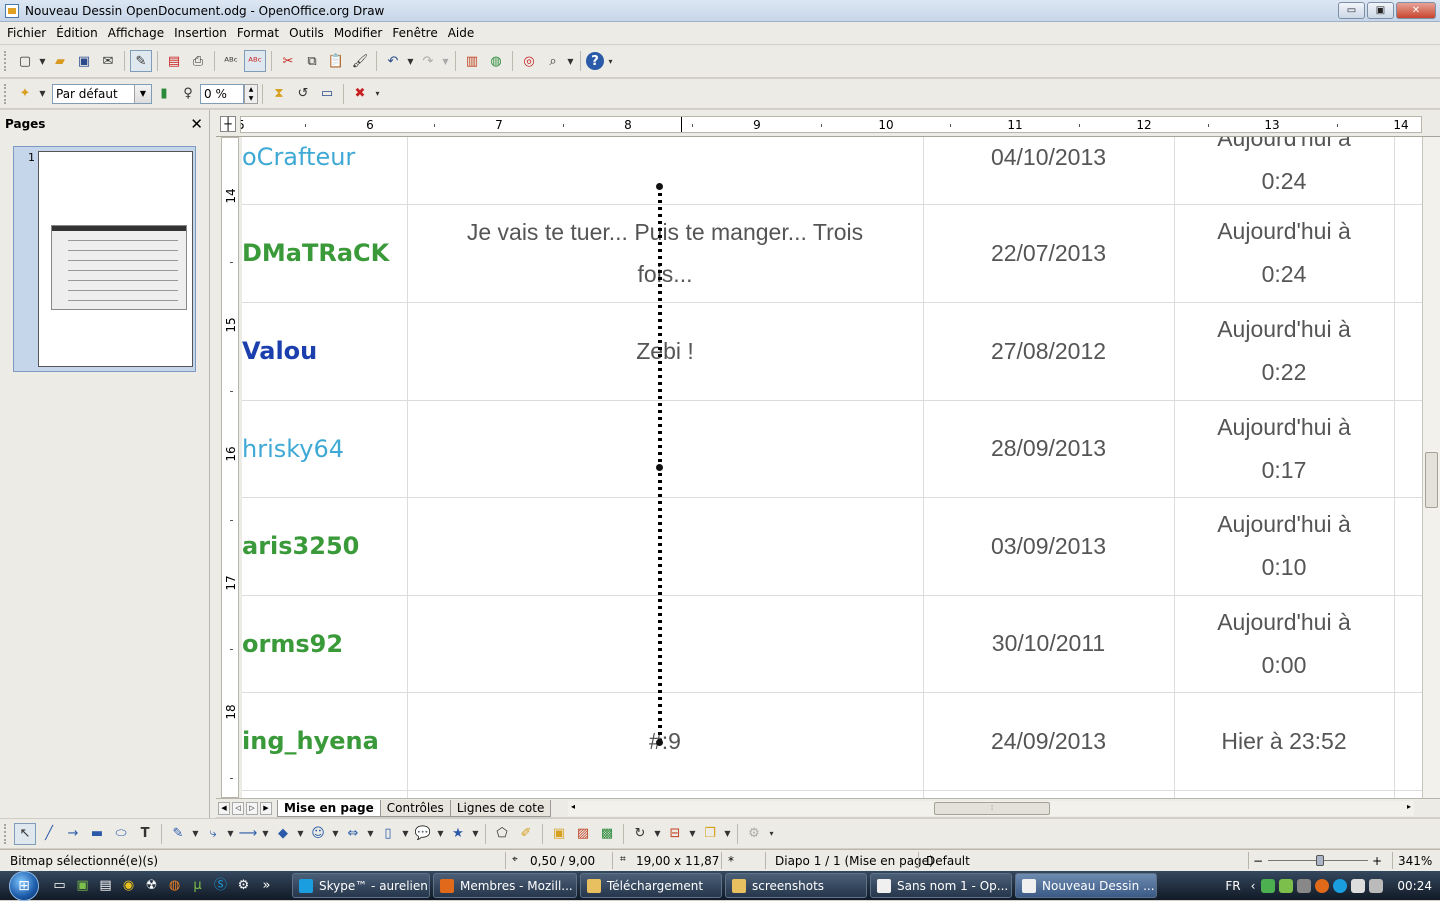 Image resolution: width=1440 pixels, height=901 pixels. Describe the element at coordinates (991, 808) in the screenshot. I see `horizontal-scrollbar: ◂ ⦙ ▸` at that location.